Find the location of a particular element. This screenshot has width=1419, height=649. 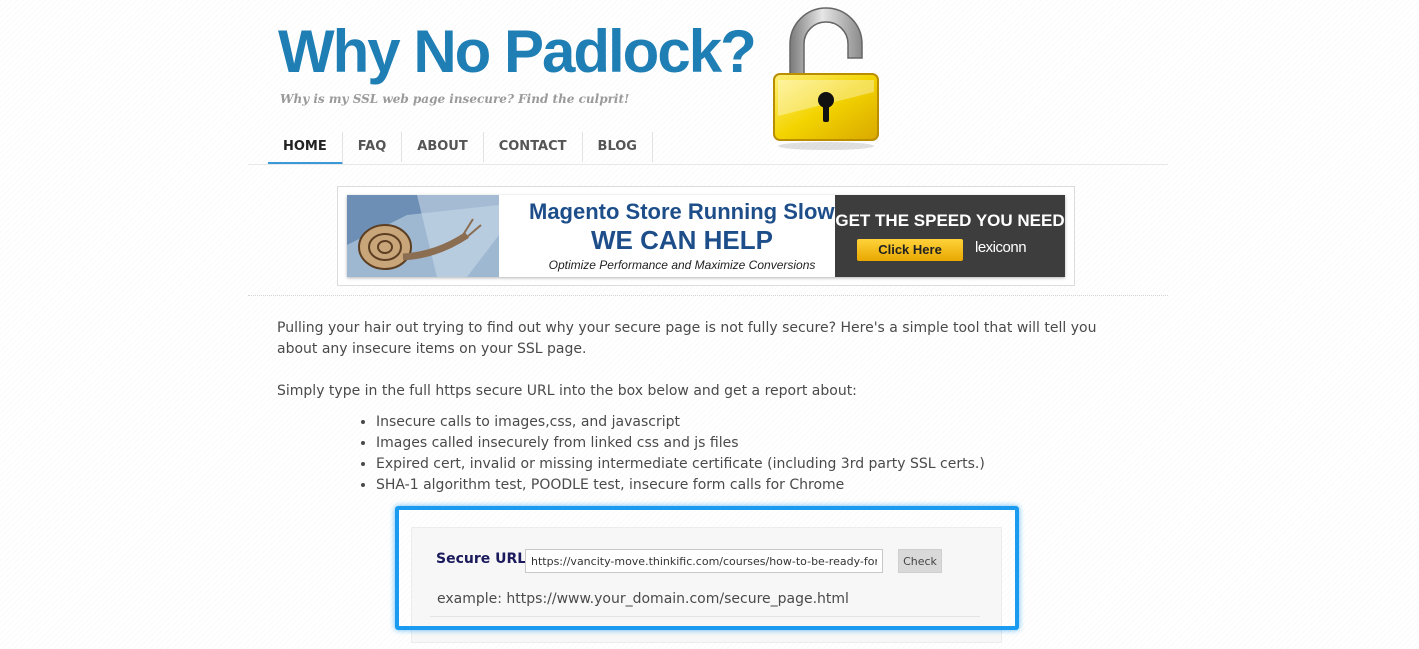

nav-item-faq: FAQ is located at coordinates (373, 147).